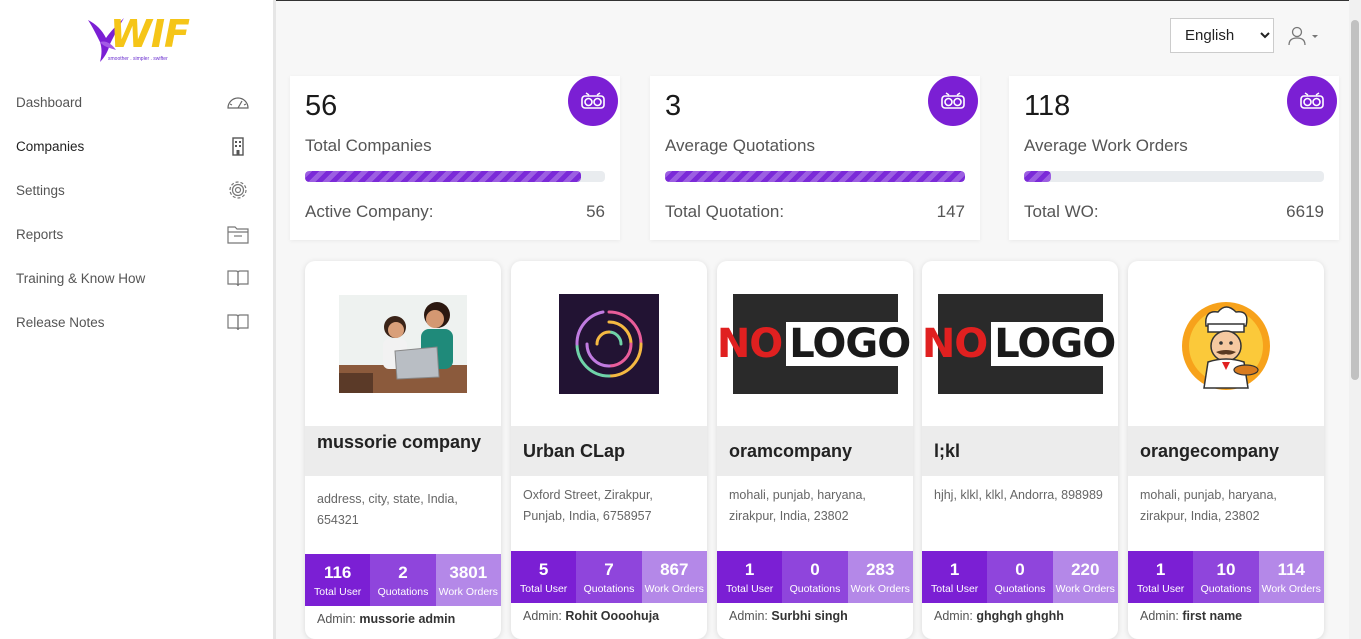  I want to click on stat-foot-value: 6619, so click(1305, 211).